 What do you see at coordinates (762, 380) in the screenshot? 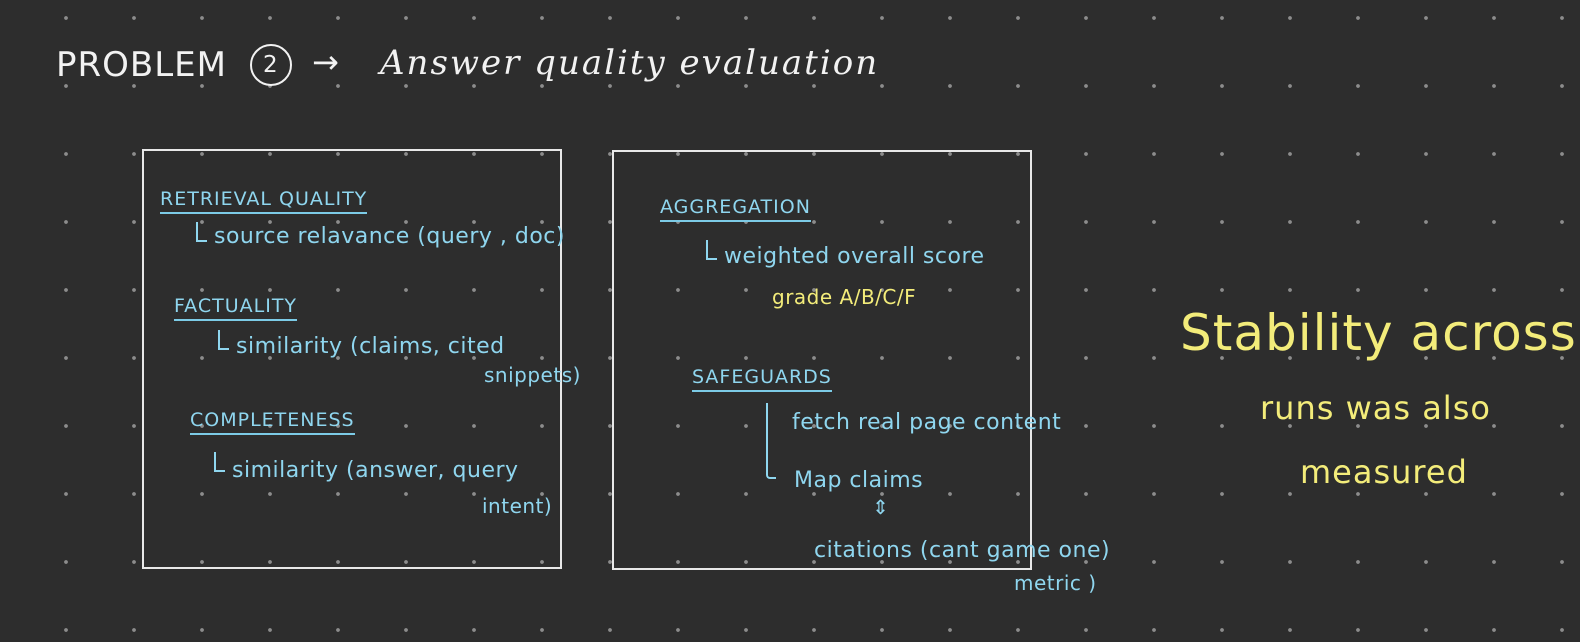
I see `safeguards-heading: SAFEGUARDS` at bounding box center [762, 380].